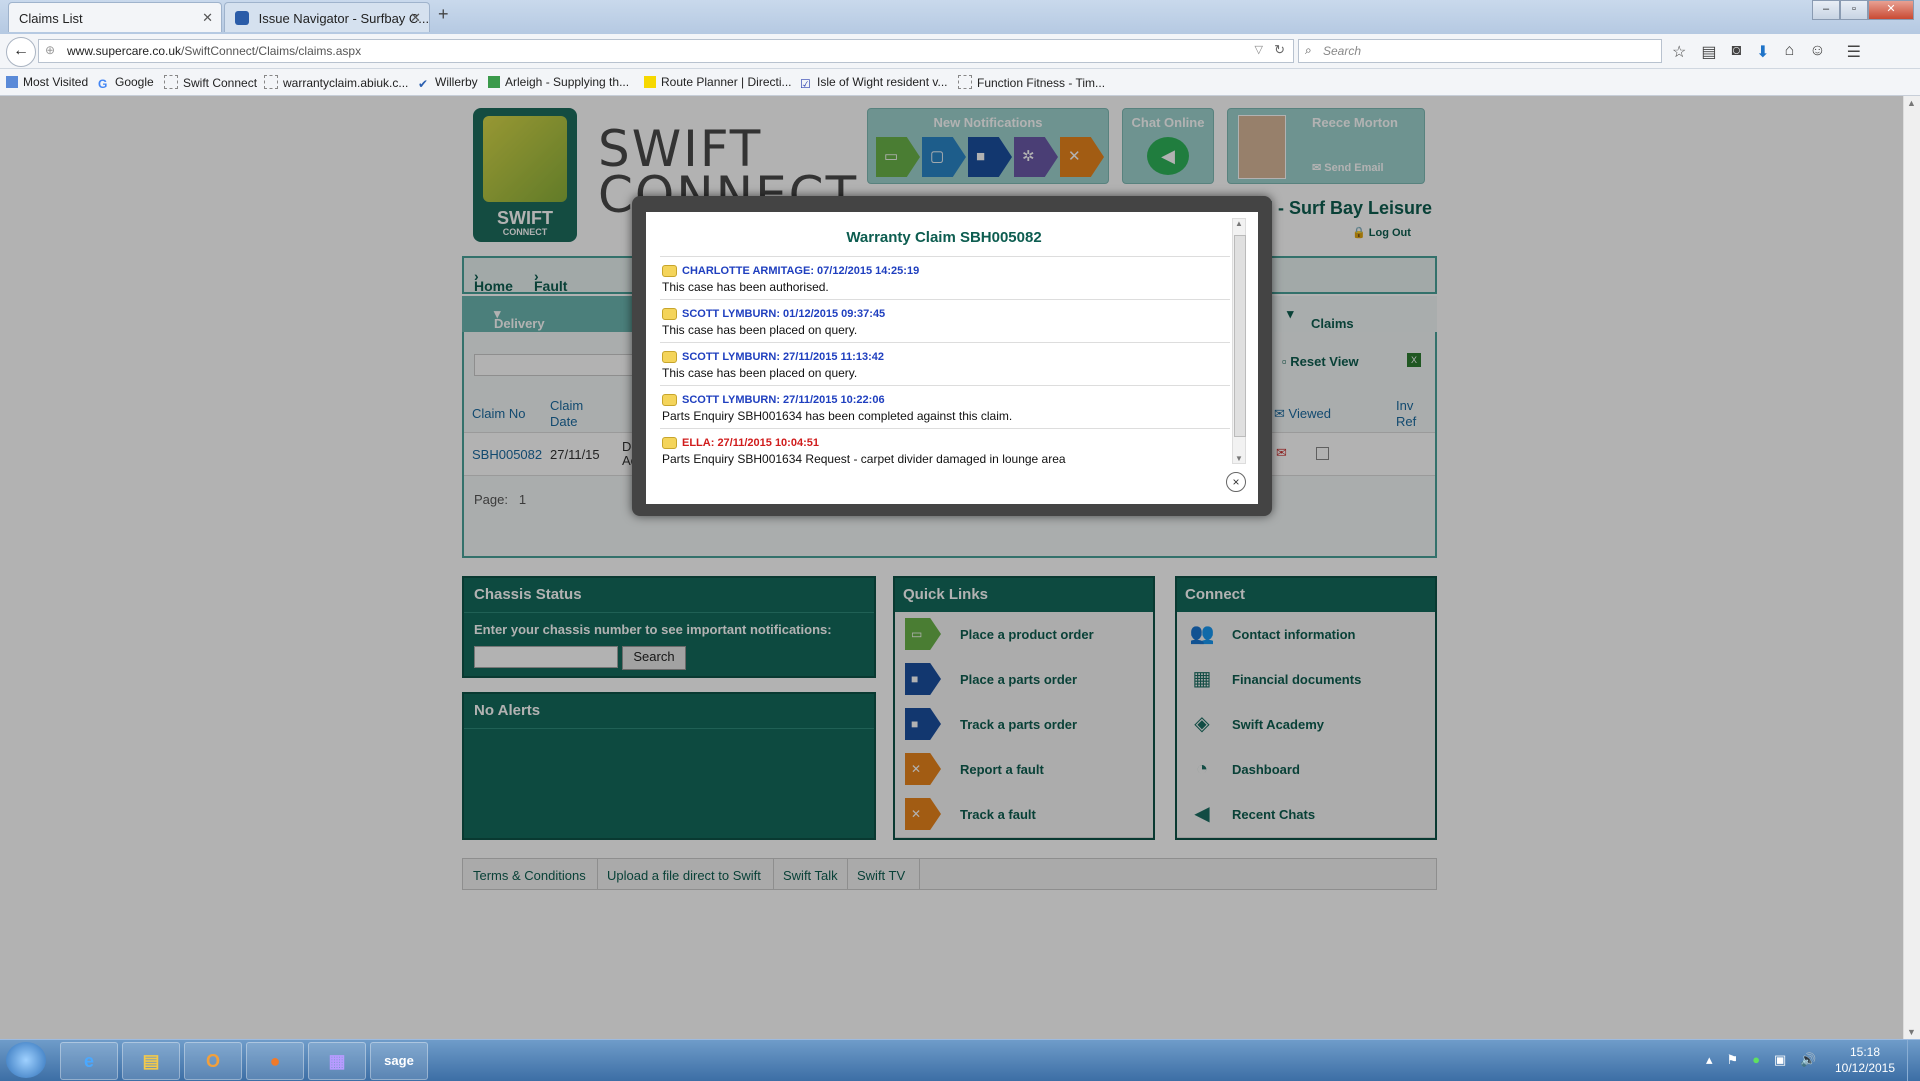 The image size is (1920, 1081). I want to click on entry-header: SCOTT LYMBURN: 01/12/2015 09:37:45, so click(784, 314).